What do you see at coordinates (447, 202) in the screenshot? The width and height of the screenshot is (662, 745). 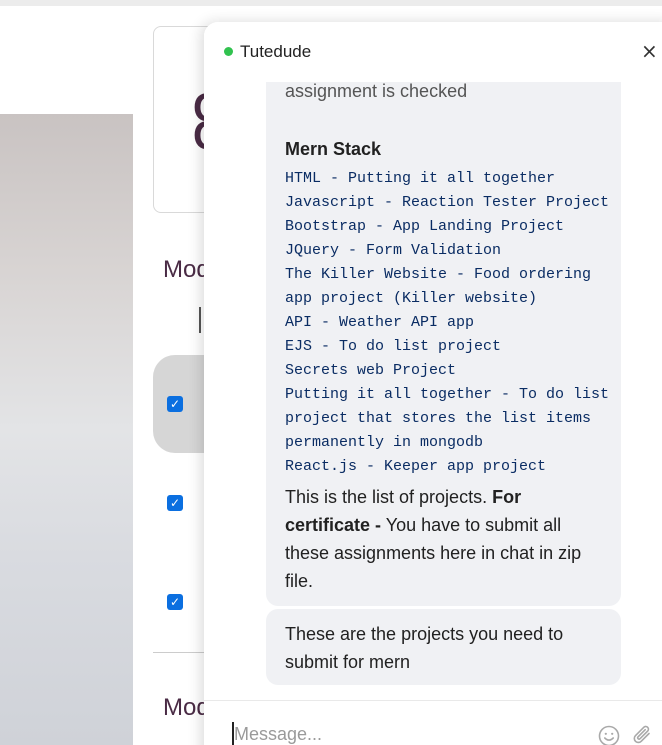 I see `project-item: Javascript - Reaction Tester Project` at bounding box center [447, 202].